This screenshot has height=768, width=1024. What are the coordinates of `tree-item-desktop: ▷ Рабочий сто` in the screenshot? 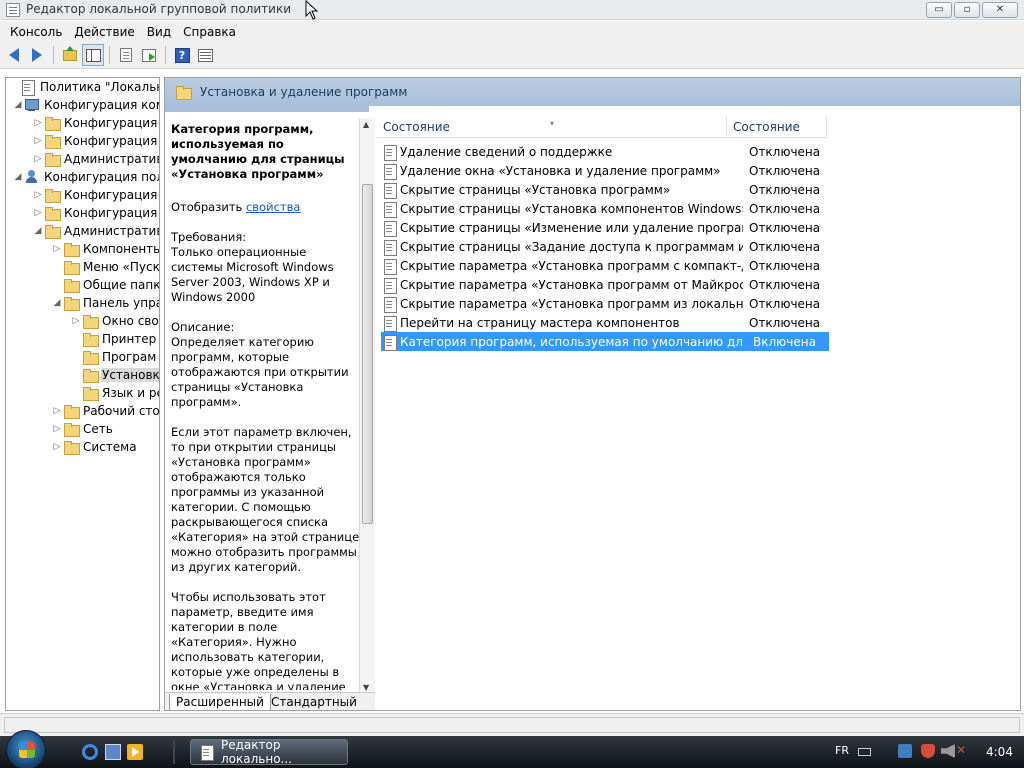 It's located at (105, 411).